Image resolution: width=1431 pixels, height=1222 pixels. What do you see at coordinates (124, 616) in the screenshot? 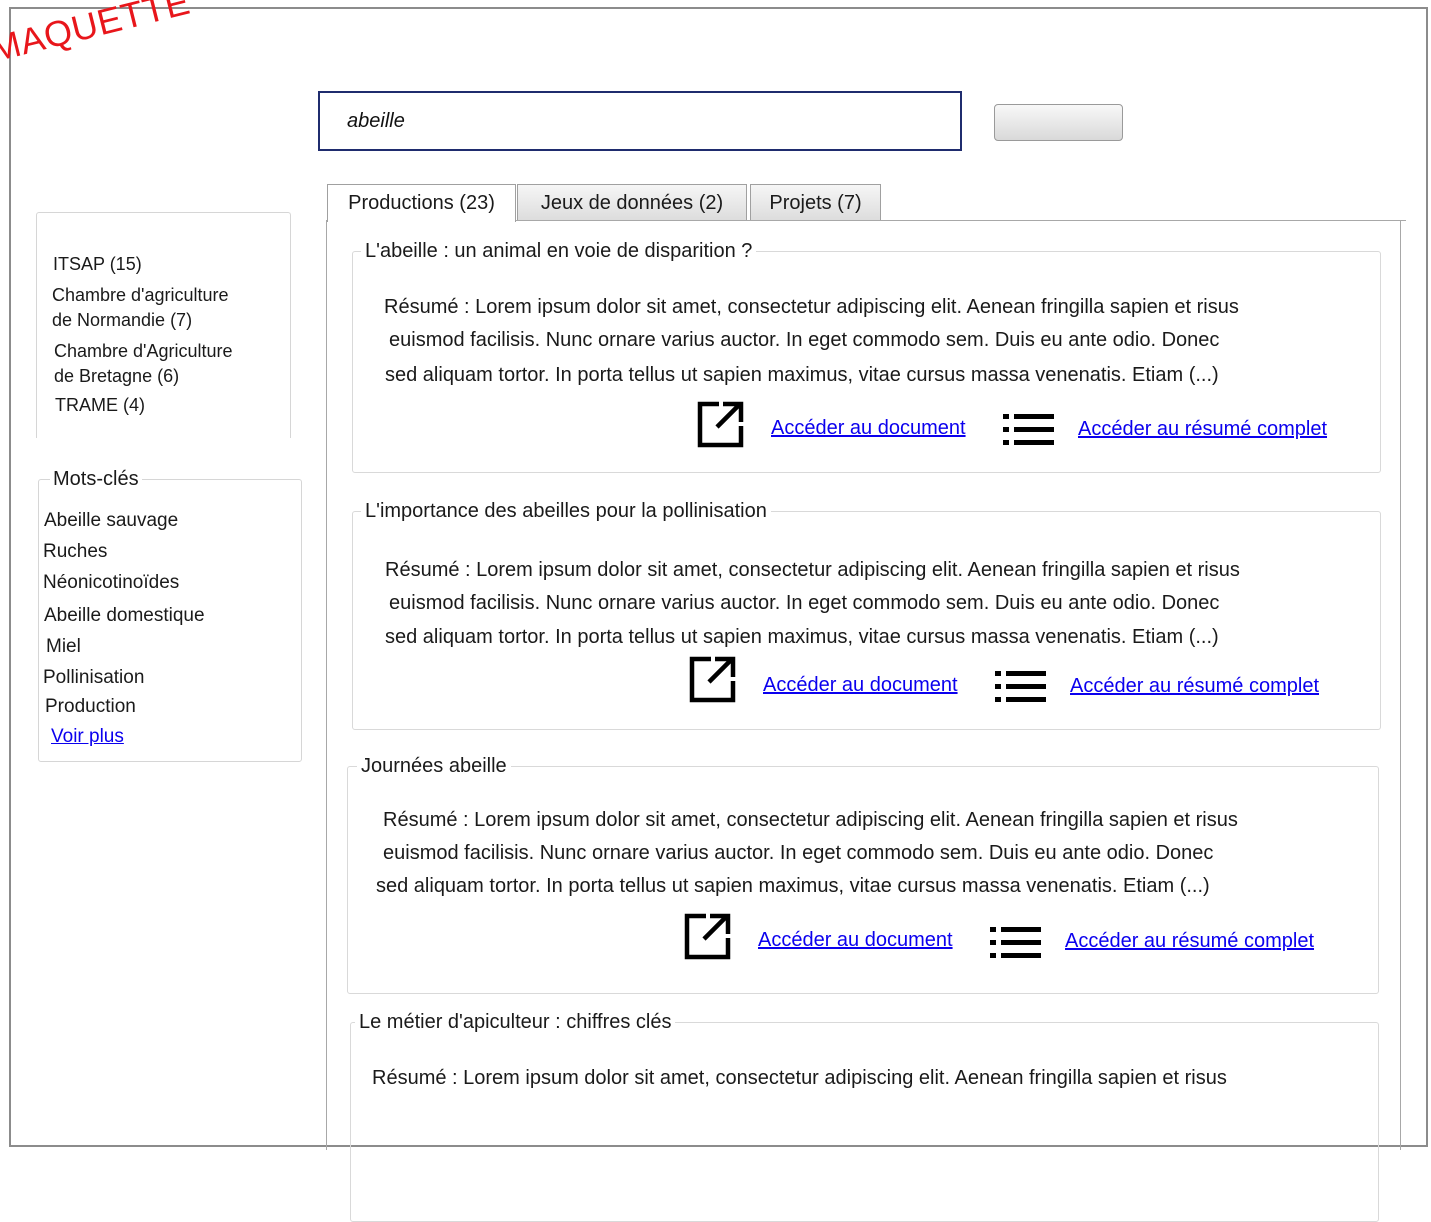
I see `keyword-item: Abeille domestique` at bounding box center [124, 616].